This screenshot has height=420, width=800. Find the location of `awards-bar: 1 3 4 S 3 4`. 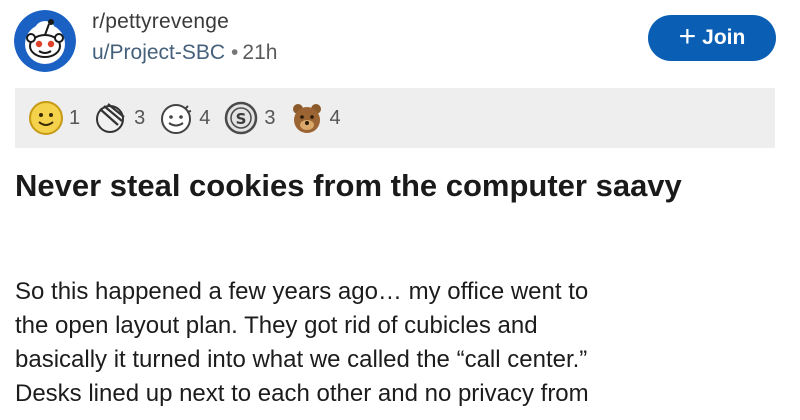

awards-bar: 1 3 4 S 3 4 is located at coordinates (395, 118).